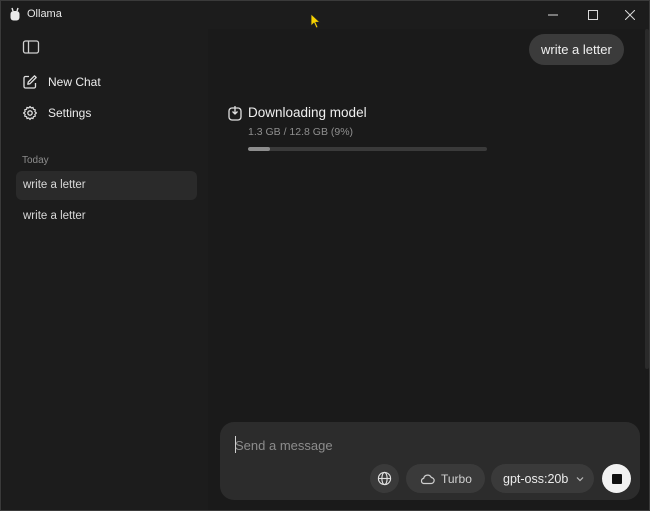 The width and height of the screenshot is (650, 511). Describe the element at coordinates (74, 82) in the screenshot. I see `new-chat-label: New Chat` at that location.